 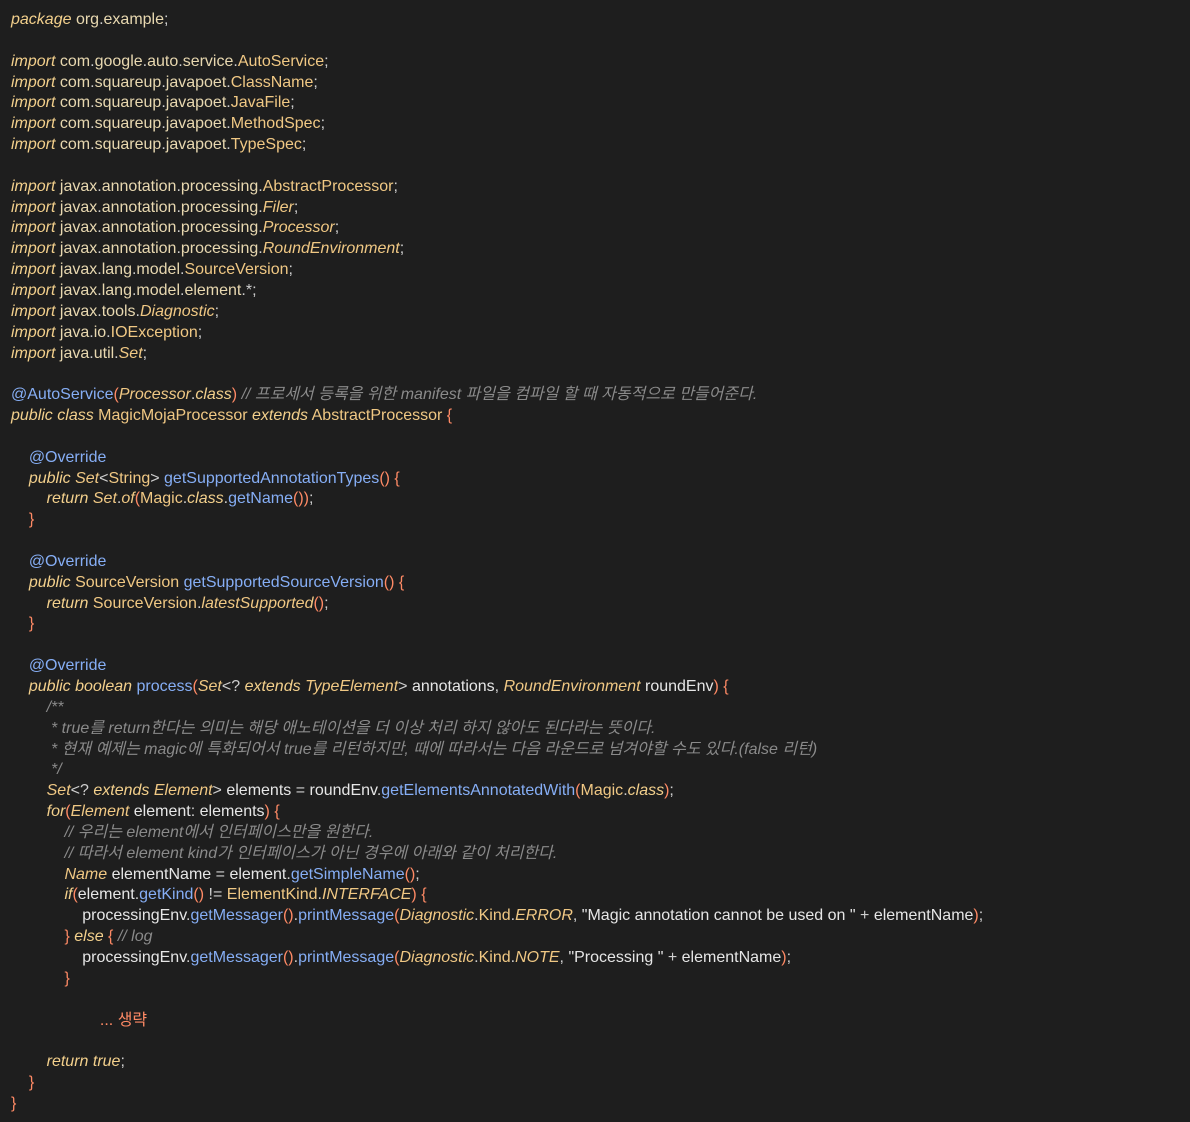 I want to click on code-line: import com.squareup.javapoet.JavaFile;, so click(x=153, y=103).